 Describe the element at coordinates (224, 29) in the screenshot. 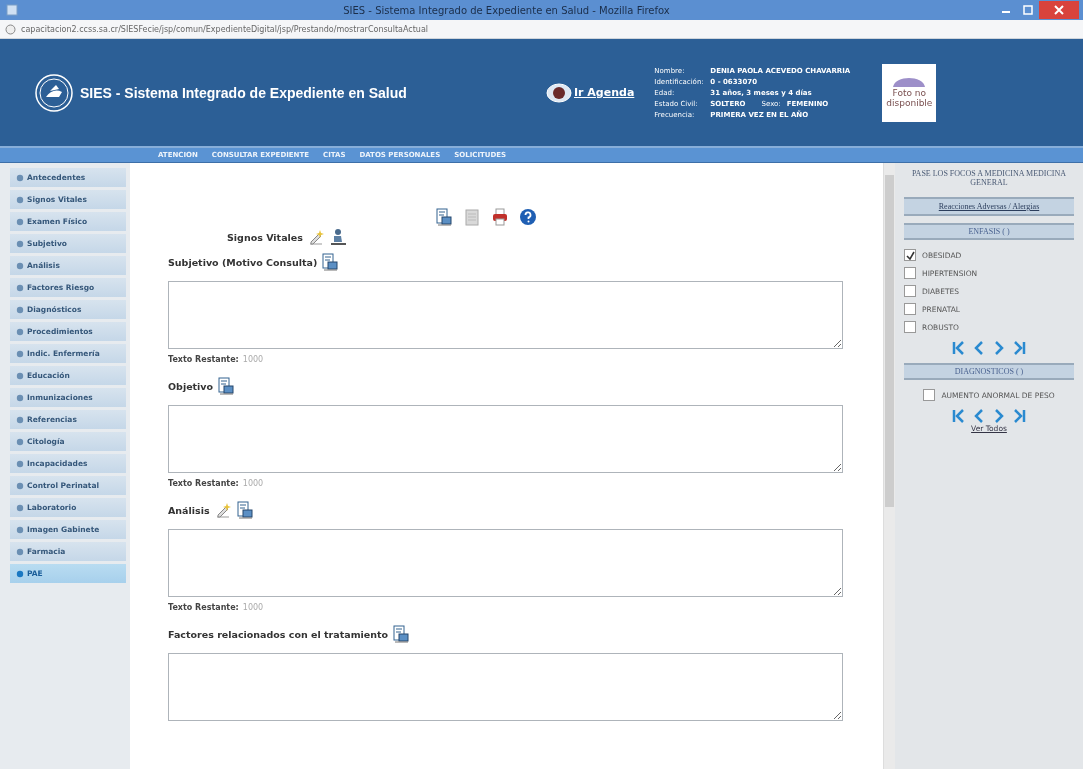

I see `url-text: capacitacion2.ccss.sa.cr/SIESFecie/jsp/comun/ExpedienteDigital/jsp/Prestando/mostrarConsultaActual` at that location.